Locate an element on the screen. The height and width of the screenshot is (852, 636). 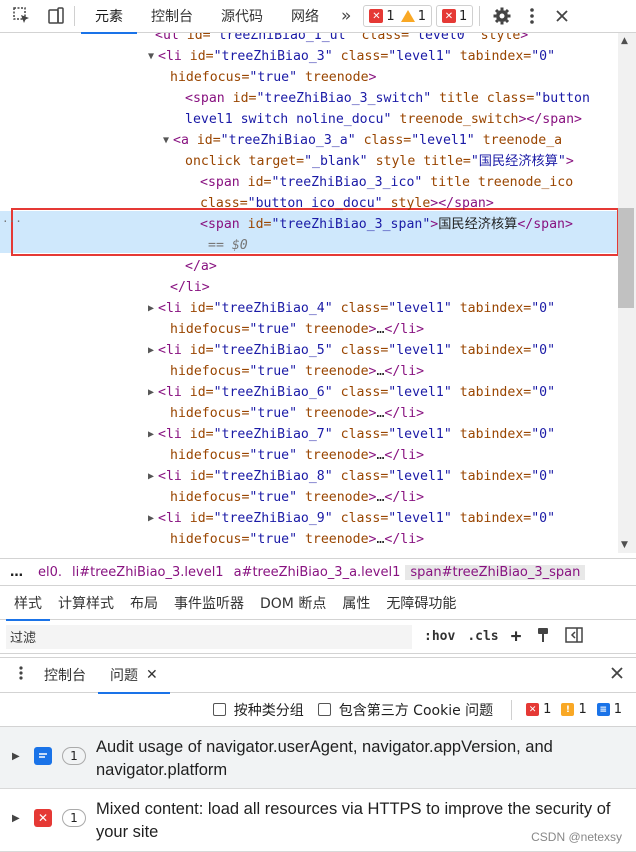
breadcrumb-item-selected: span#treeZhiBiao_3_span is located at coordinates (495, 572).